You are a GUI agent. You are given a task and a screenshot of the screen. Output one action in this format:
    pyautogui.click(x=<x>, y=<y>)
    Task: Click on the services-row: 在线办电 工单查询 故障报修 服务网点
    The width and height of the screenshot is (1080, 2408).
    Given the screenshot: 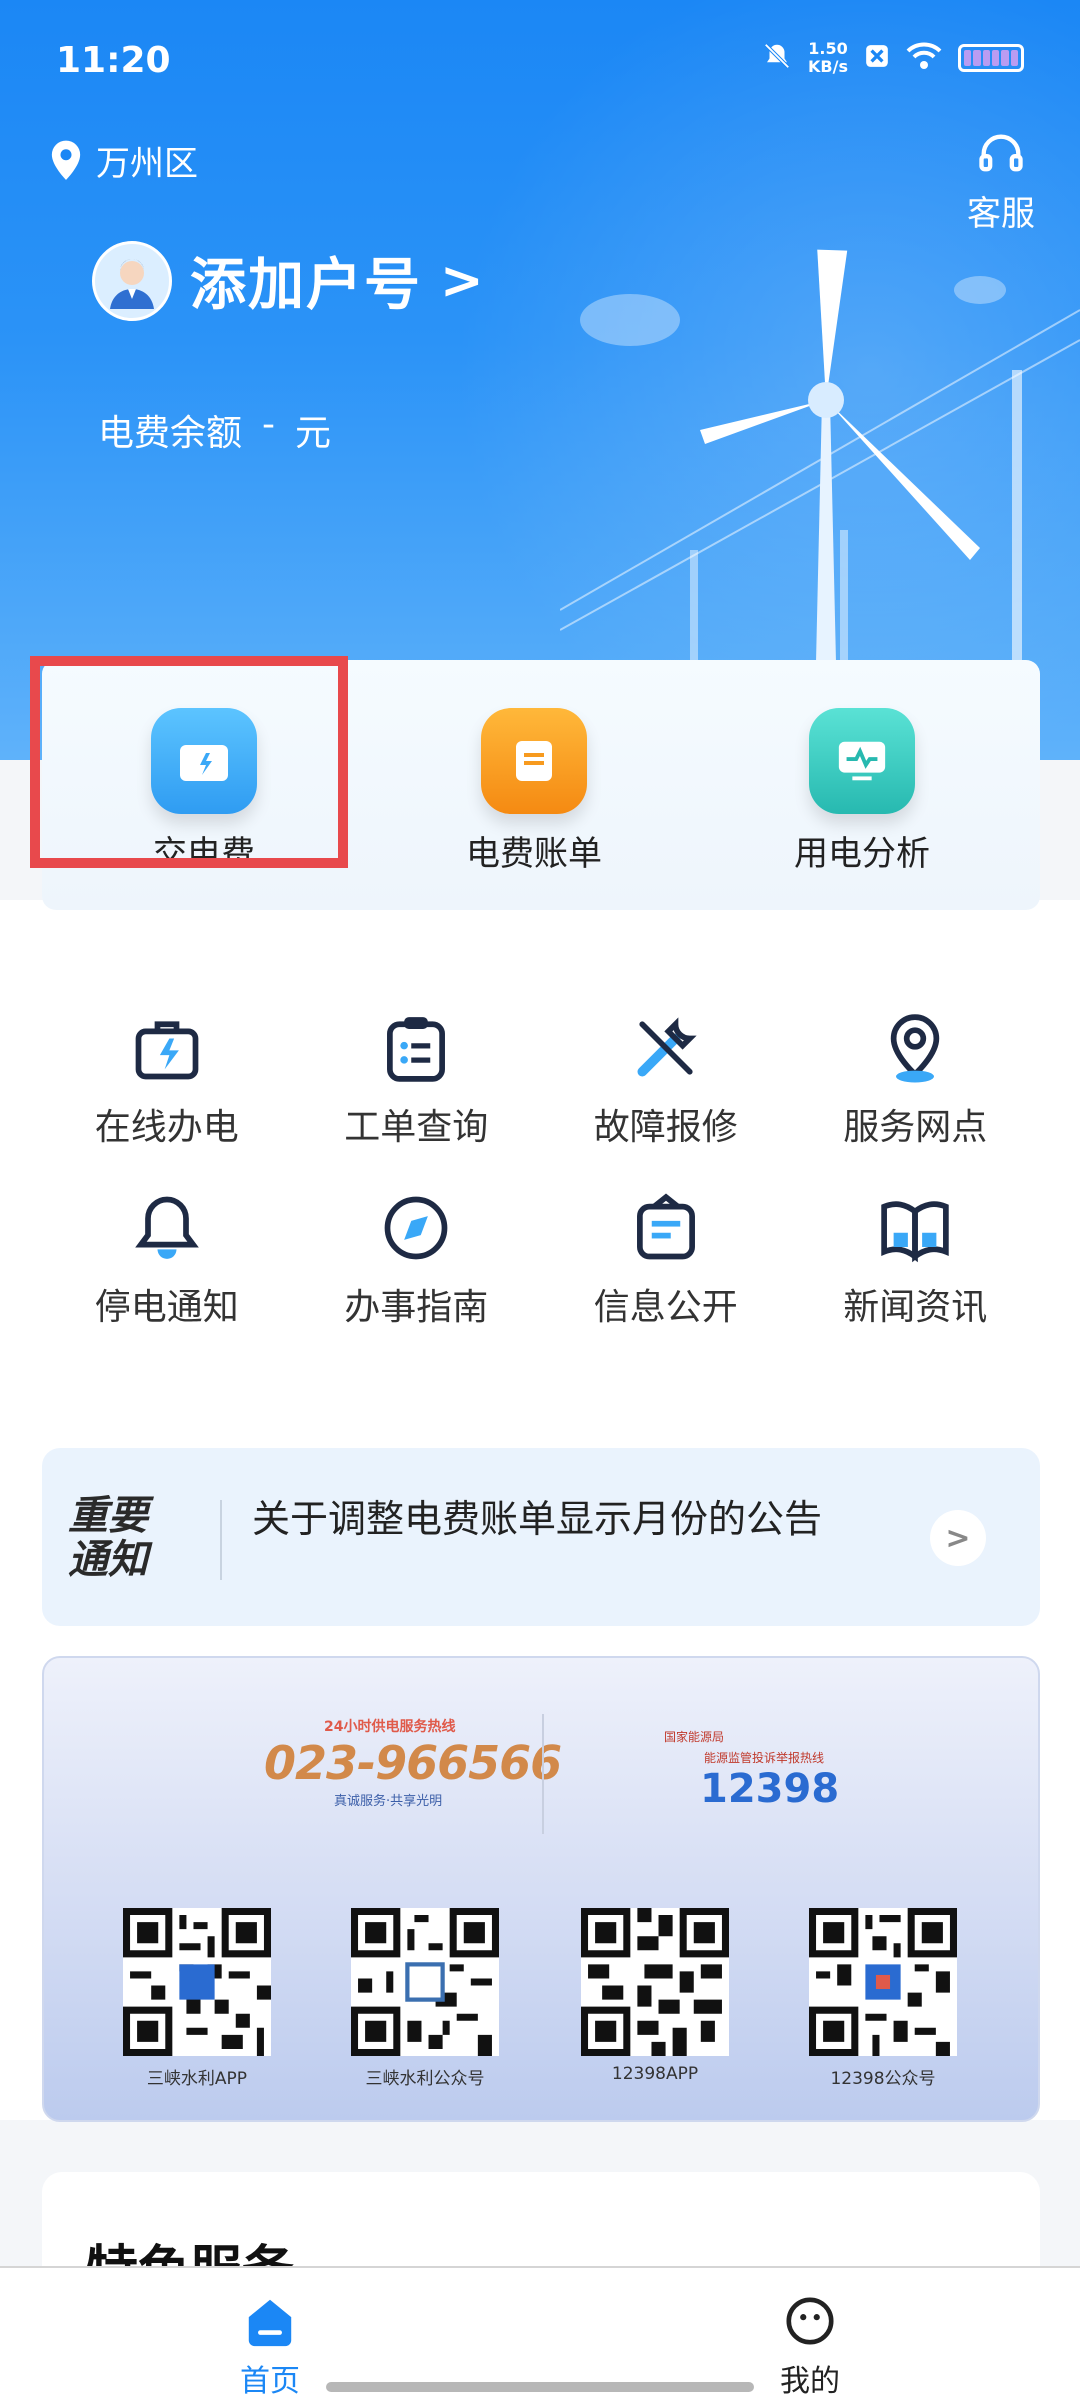 What is the action you would take?
    pyautogui.click(x=541, y=1080)
    